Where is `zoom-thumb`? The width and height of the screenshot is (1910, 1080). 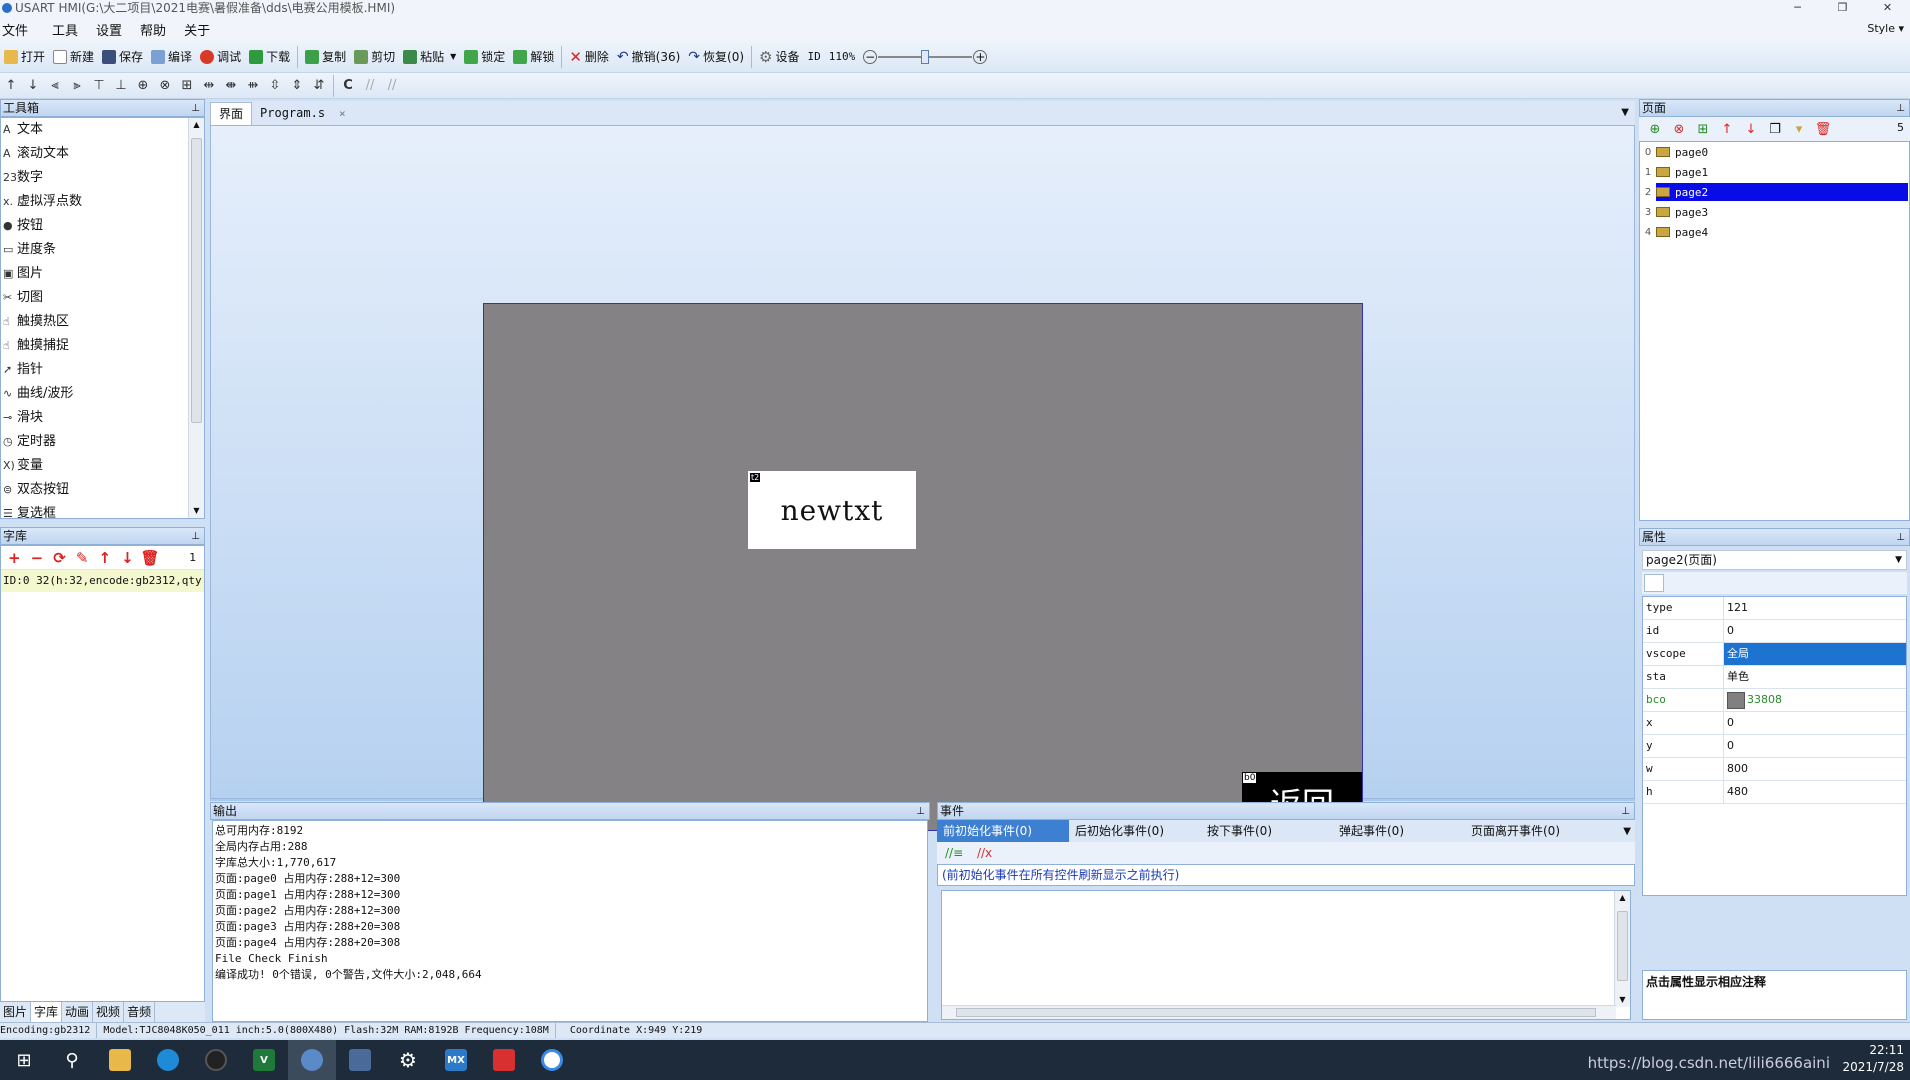 zoom-thumb is located at coordinates (925, 56).